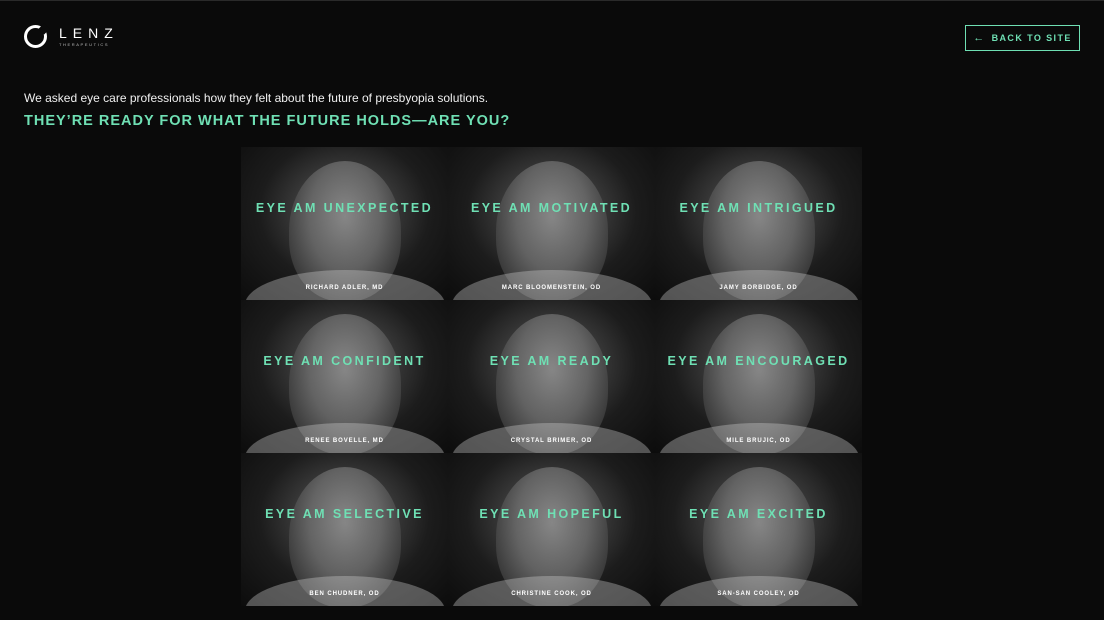 This screenshot has width=1104, height=620. Describe the element at coordinates (758, 361) in the screenshot. I see `tile-title: EYE AM ENCOURAGED` at that location.